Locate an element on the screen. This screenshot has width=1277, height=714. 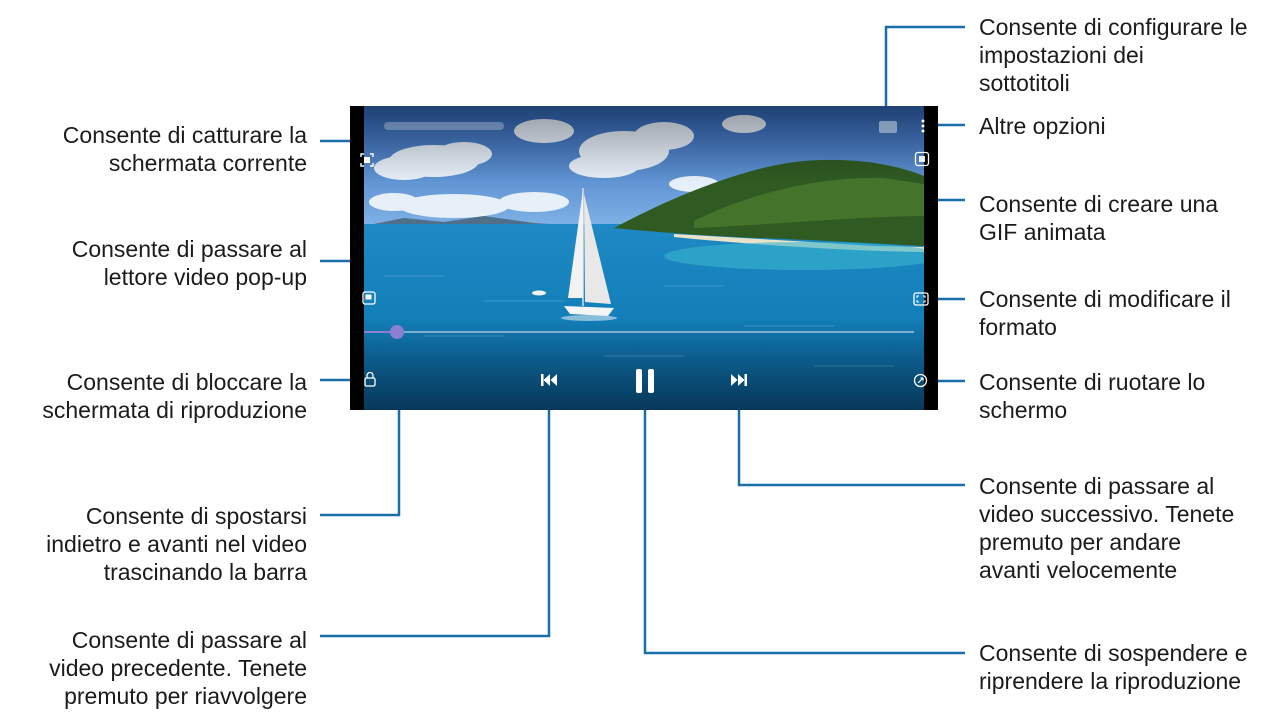
subtitles-button is located at coordinates (888, 127).